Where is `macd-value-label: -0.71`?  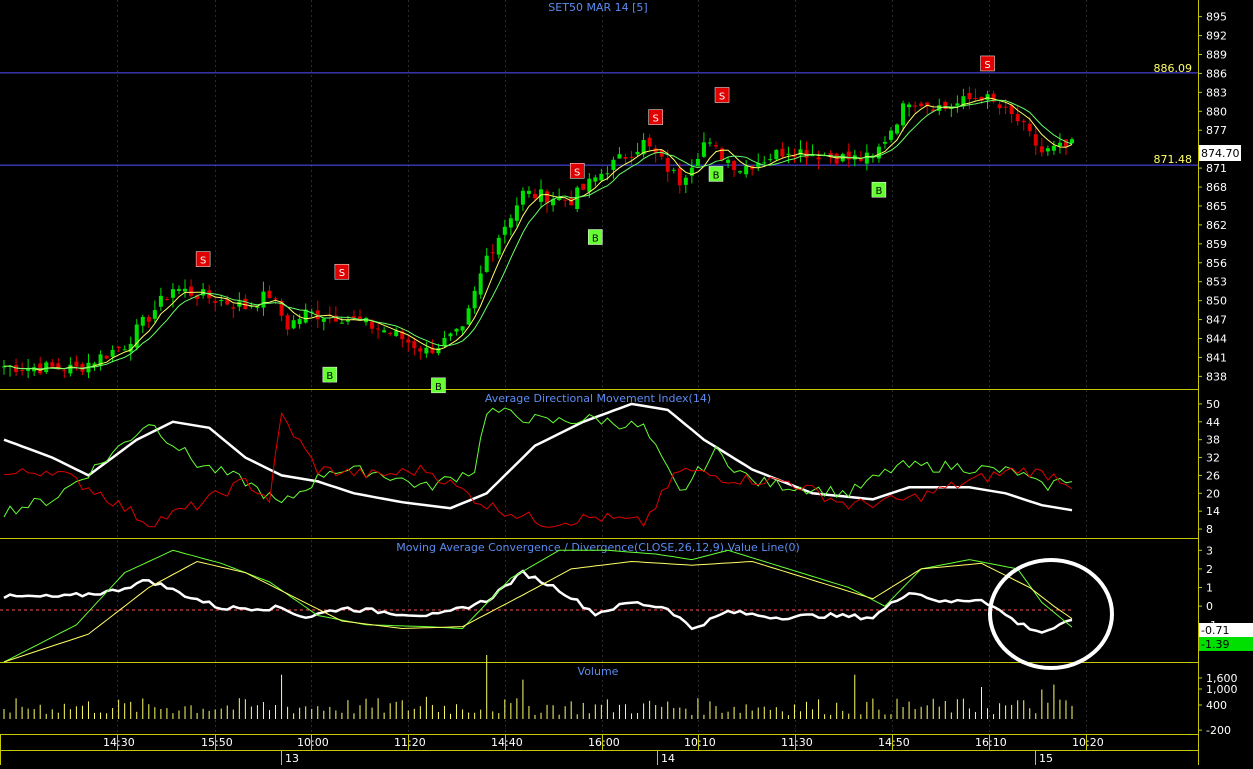 macd-value-label: -0.71 is located at coordinates (1215, 630).